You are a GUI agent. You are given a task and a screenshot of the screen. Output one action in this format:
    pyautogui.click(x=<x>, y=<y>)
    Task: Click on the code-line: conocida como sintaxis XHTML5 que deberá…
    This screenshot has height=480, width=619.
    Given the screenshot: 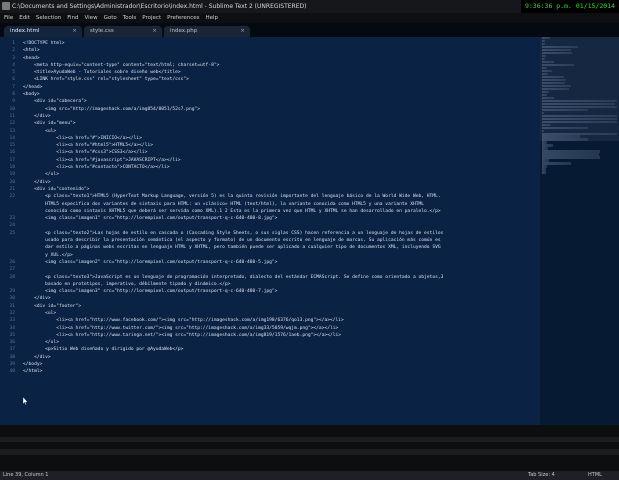 What is the action you would take?
    pyautogui.click(x=270, y=211)
    